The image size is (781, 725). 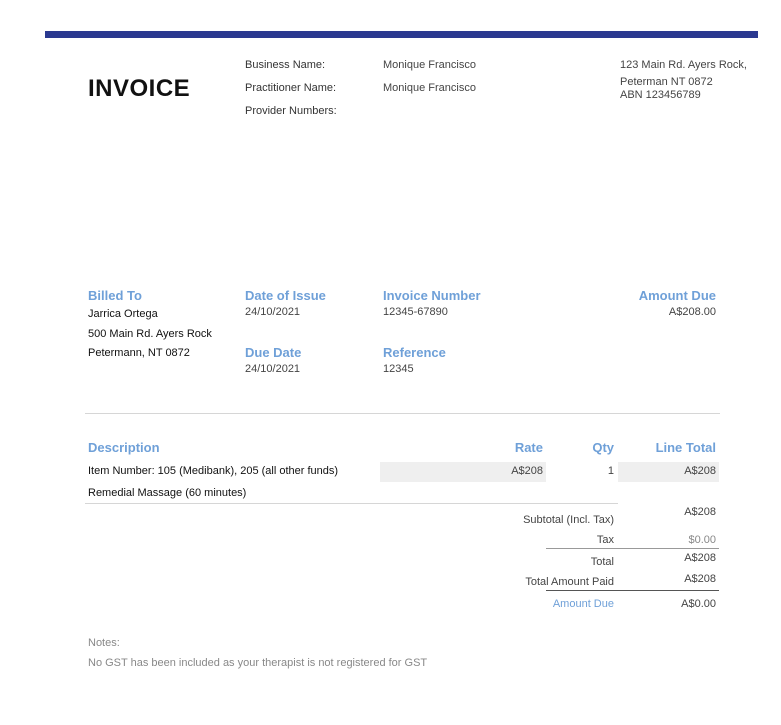 What do you see at coordinates (692, 312) in the screenshot?
I see `amount-due-value: A$208.00` at bounding box center [692, 312].